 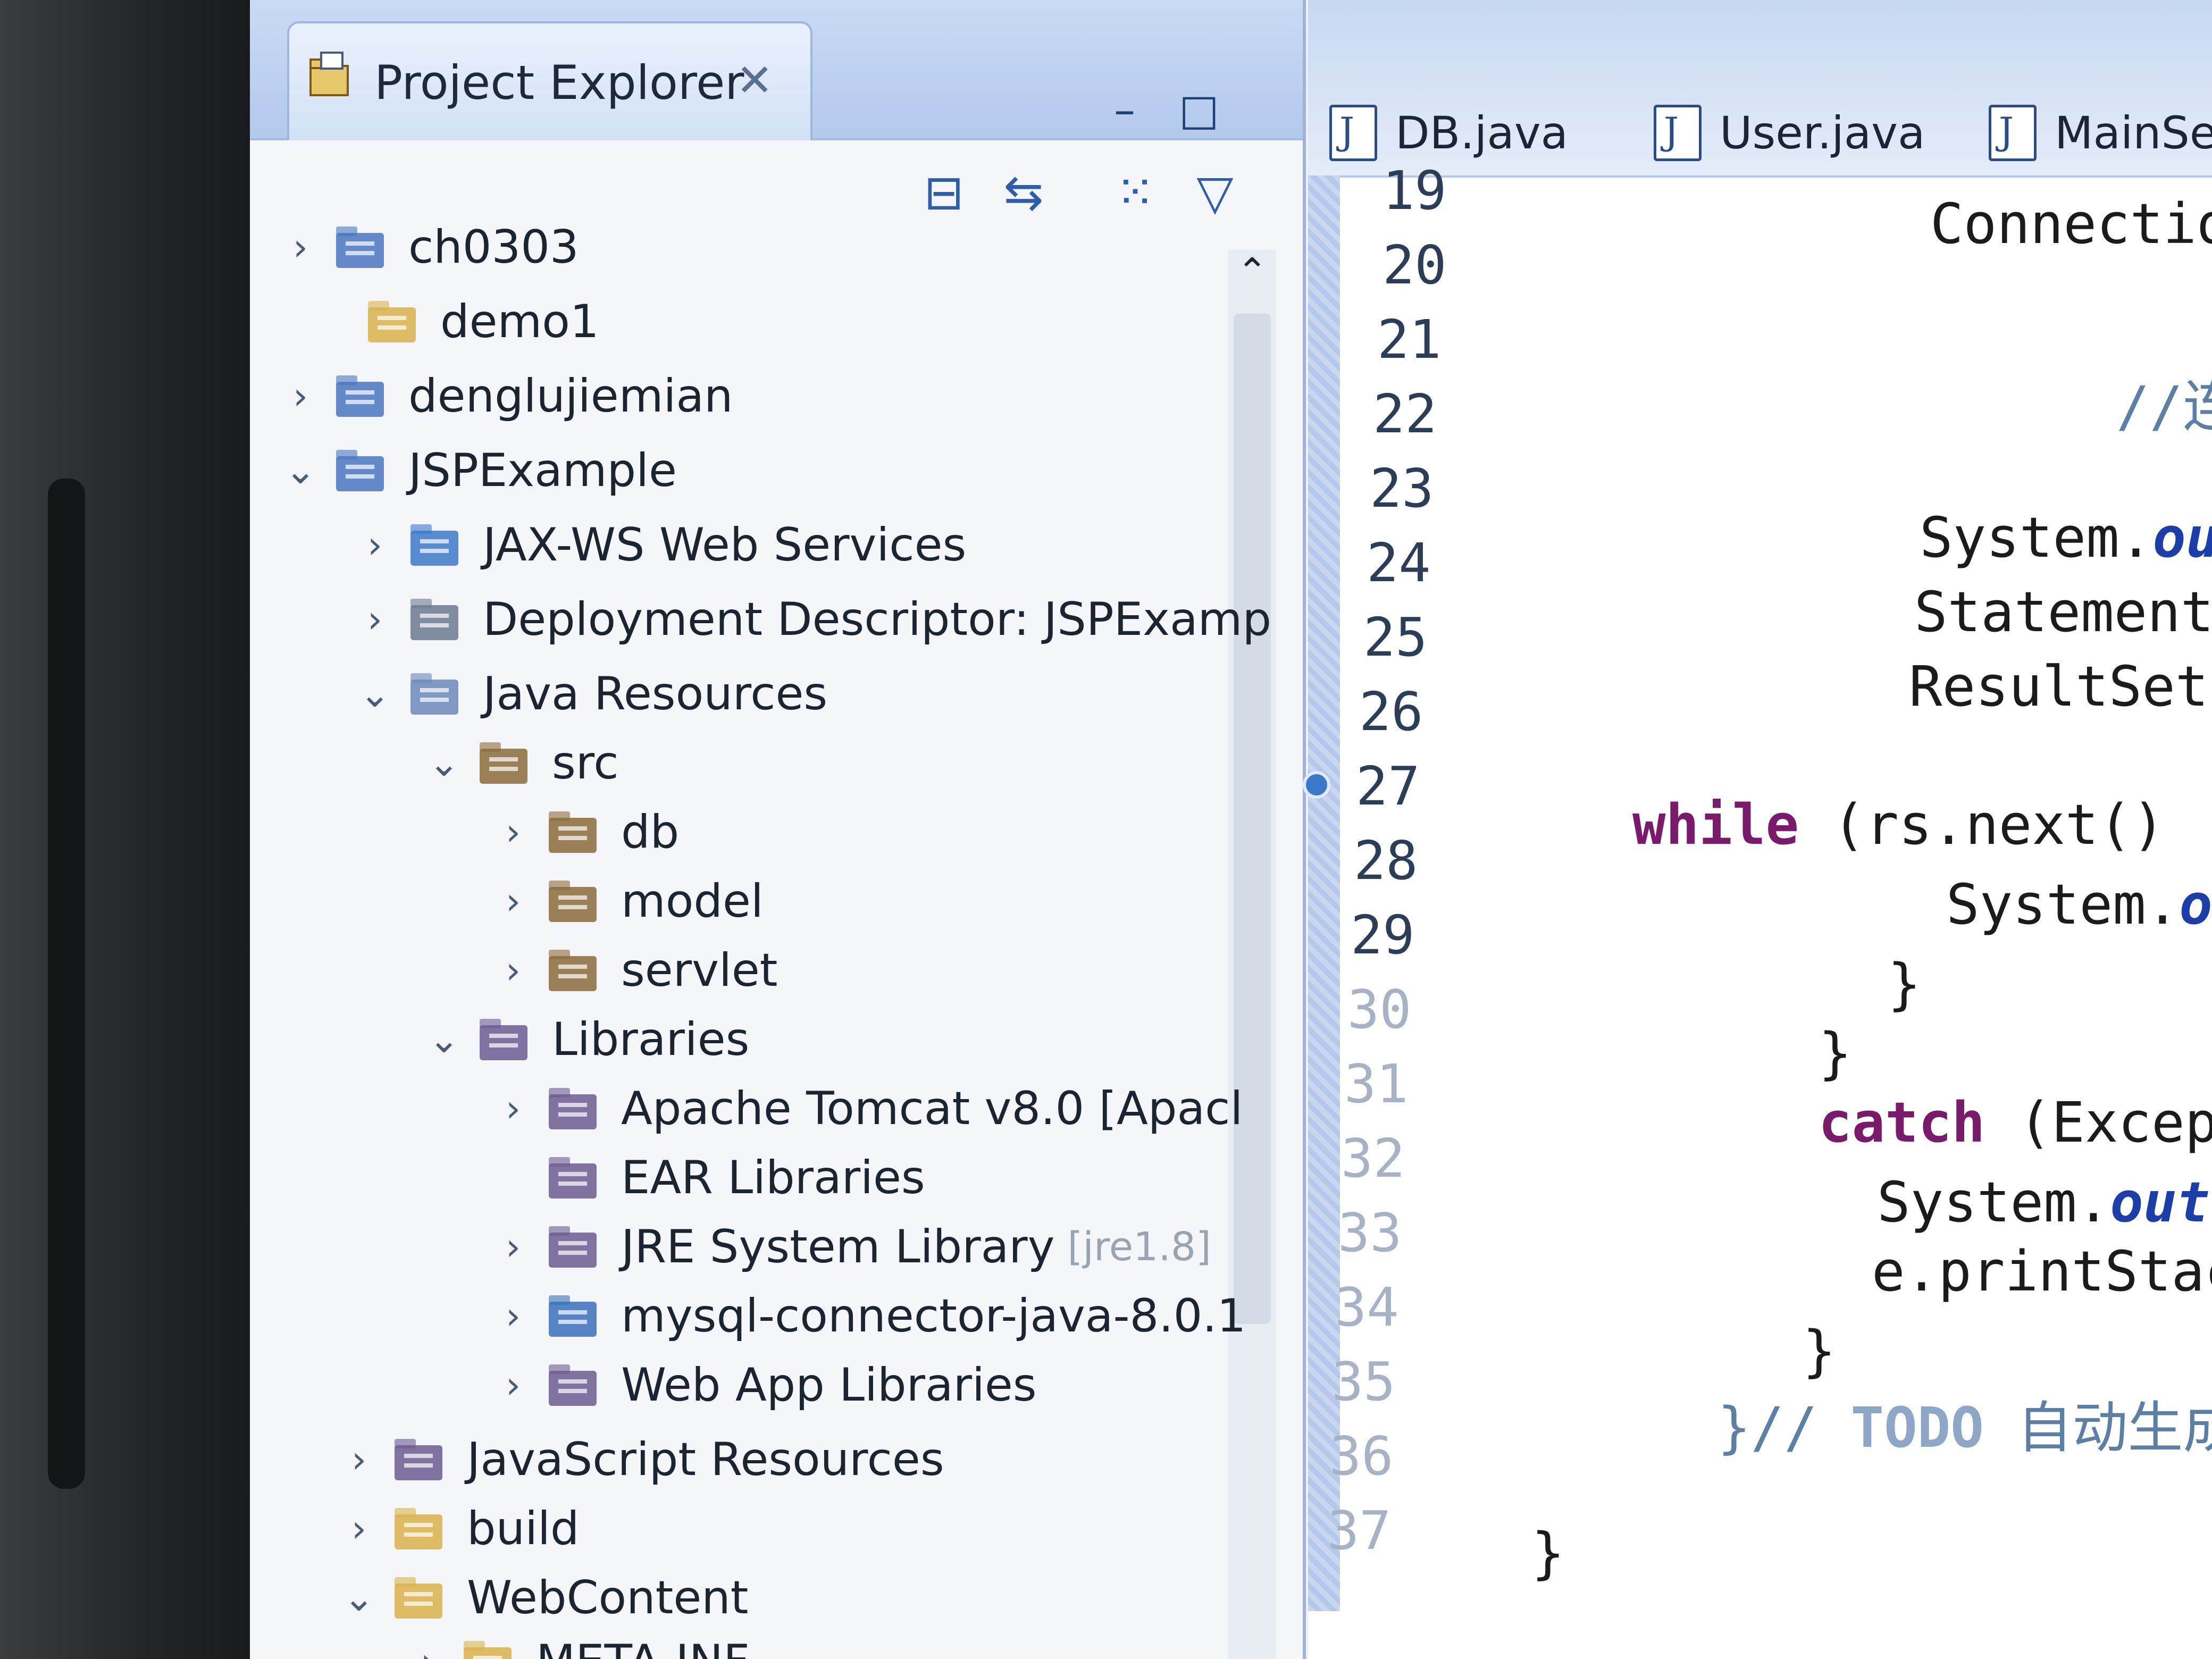 What do you see at coordinates (1819, 1351) in the screenshot?
I see `code-line-34: }` at bounding box center [1819, 1351].